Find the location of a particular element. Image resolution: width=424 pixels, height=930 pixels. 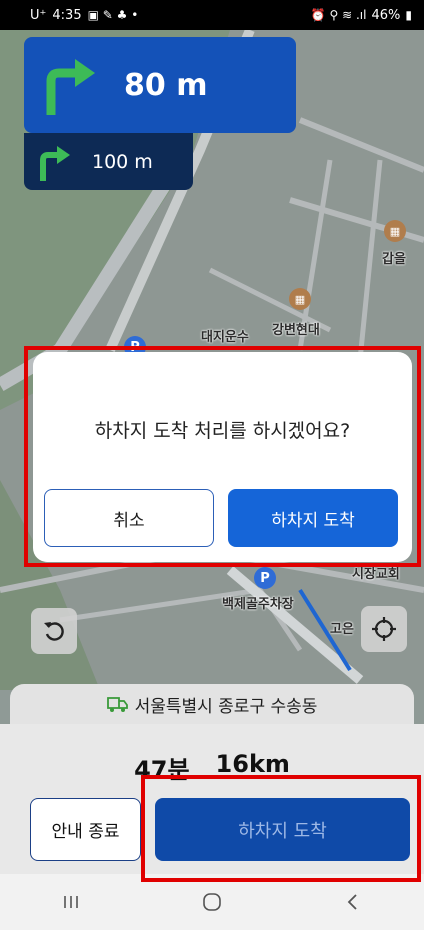

recent-apps-button is located at coordinates (71, 902).